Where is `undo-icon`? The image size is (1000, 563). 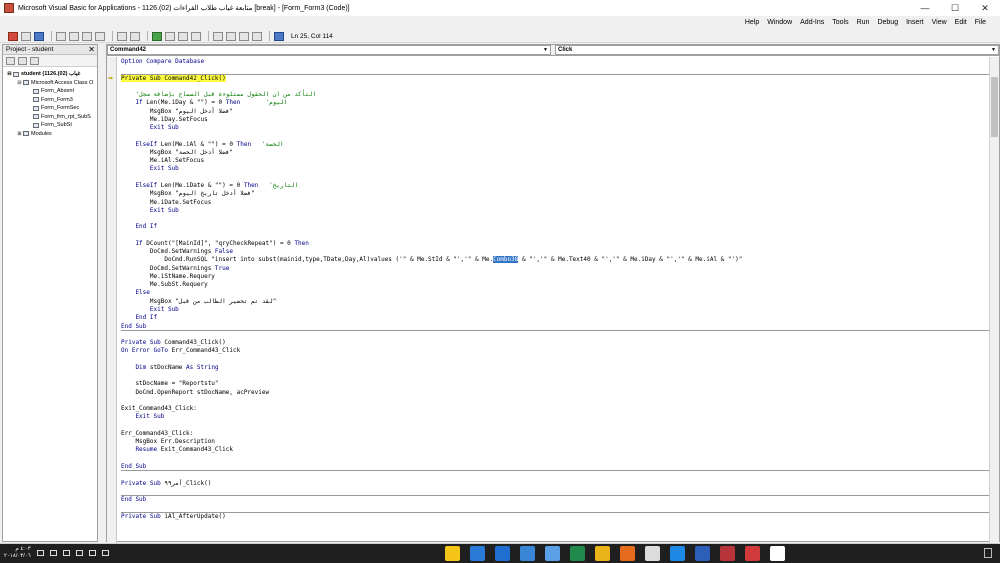
undo-icon is located at coordinates (122, 36).